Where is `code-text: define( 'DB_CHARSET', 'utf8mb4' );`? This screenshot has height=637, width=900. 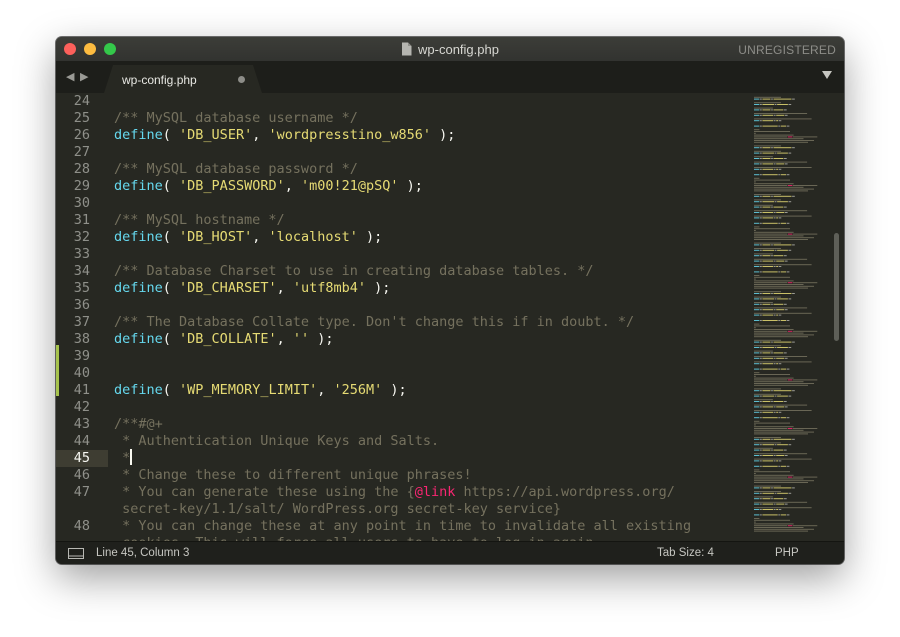
code-text: define( 'DB_CHARSET', 'utf8mb4' ); is located at coordinates (252, 288).